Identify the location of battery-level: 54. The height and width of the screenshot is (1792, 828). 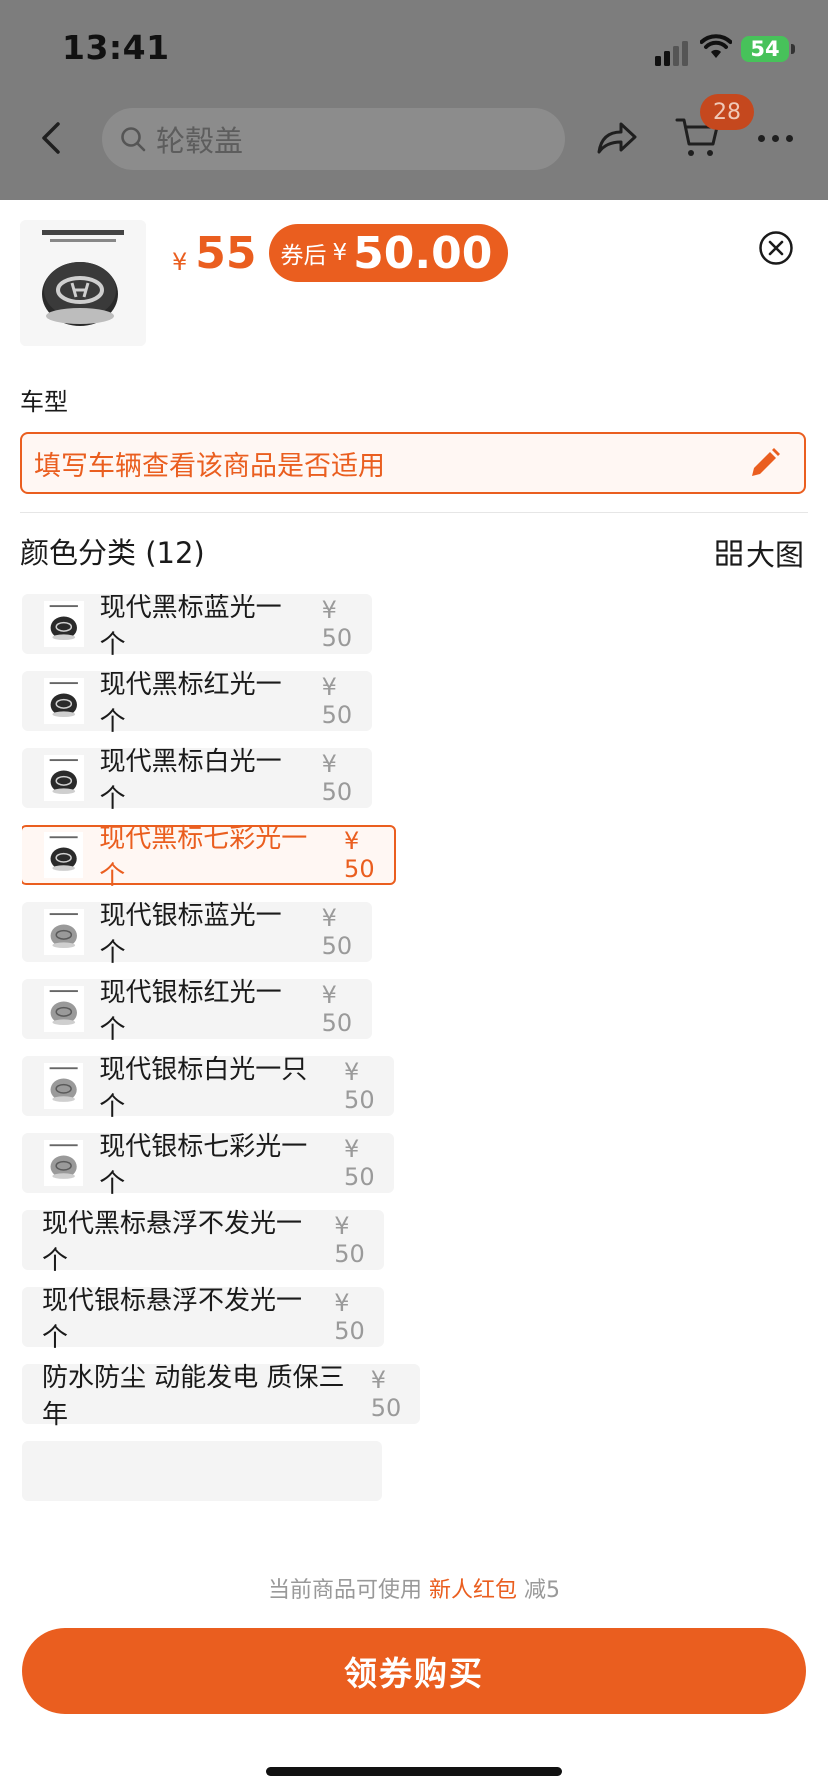
(765, 49).